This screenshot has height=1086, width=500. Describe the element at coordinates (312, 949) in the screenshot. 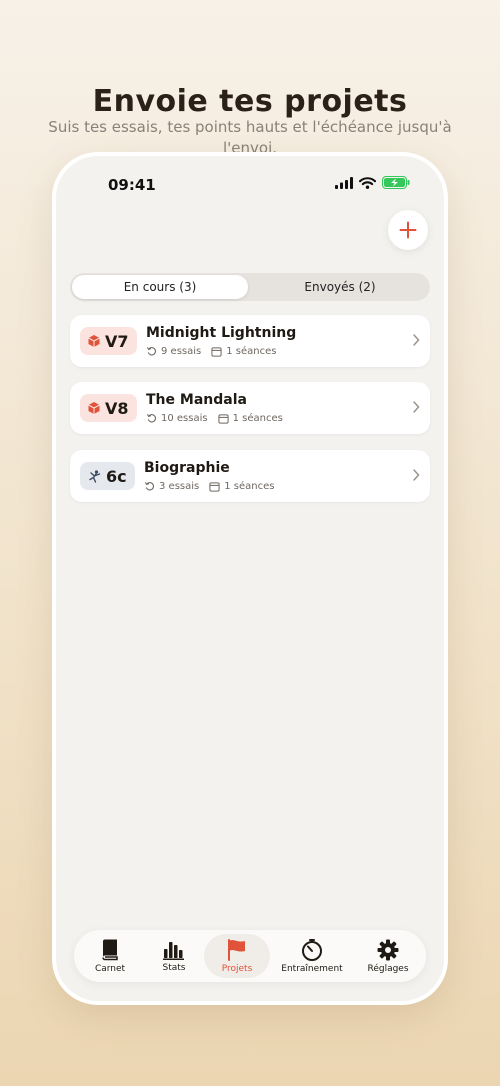

I see `timer-icon` at that location.